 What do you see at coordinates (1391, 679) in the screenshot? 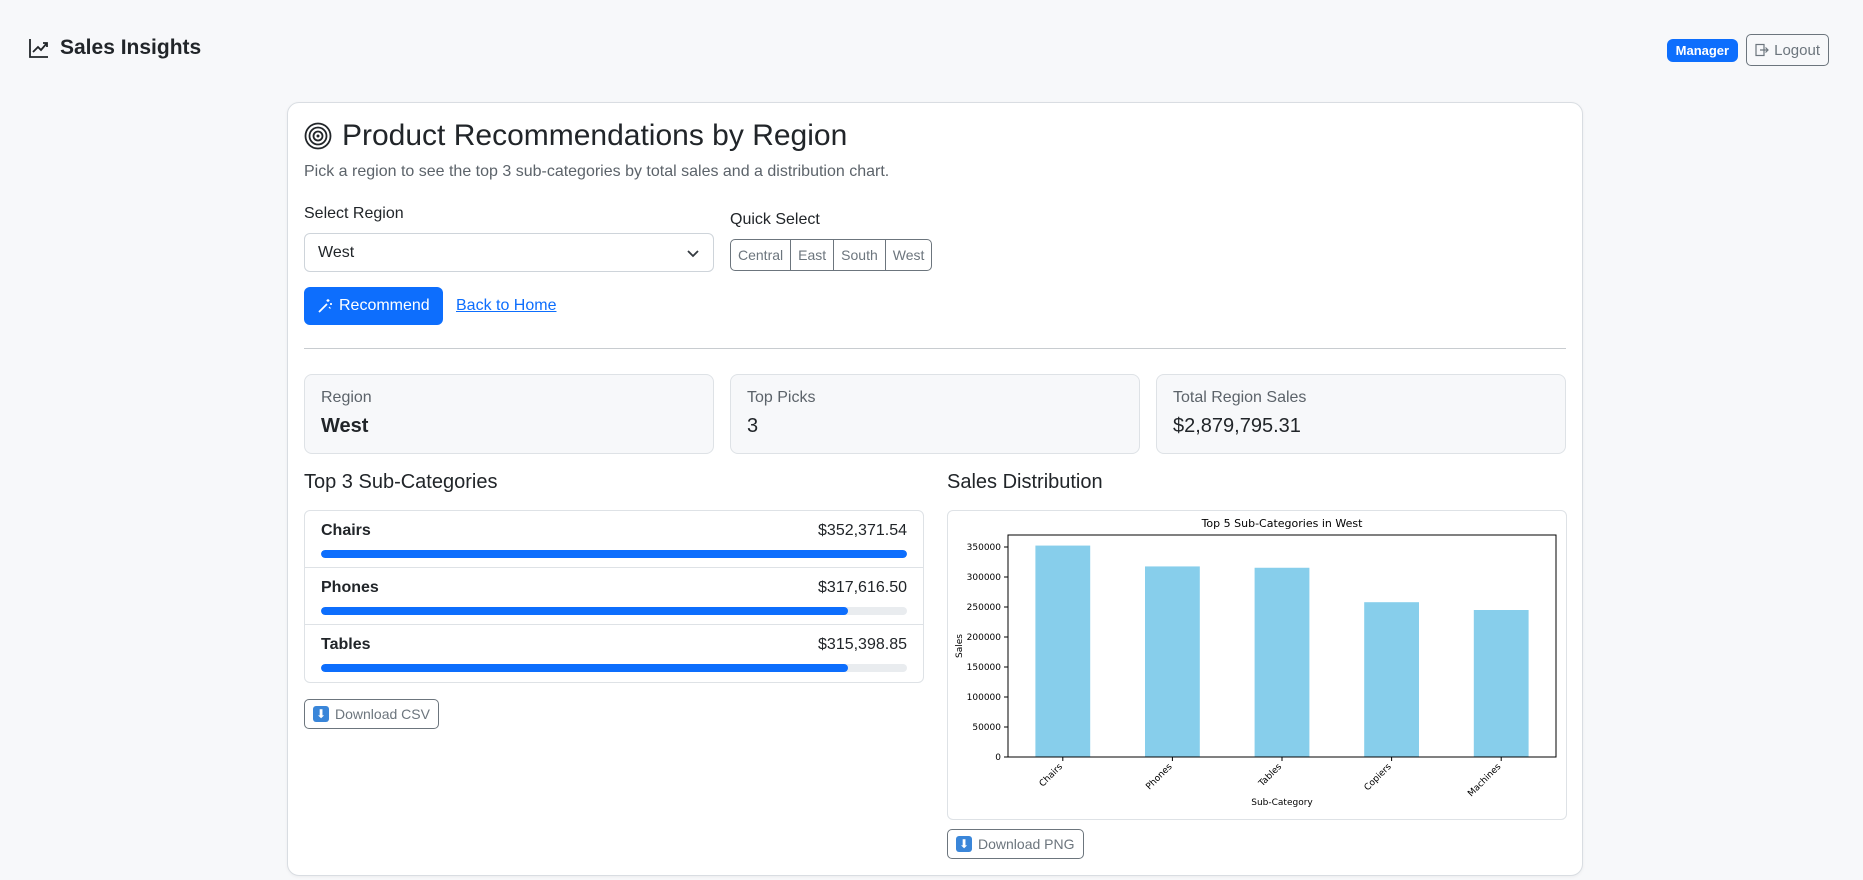
I see `bar-copiers` at bounding box center [1391, 679].